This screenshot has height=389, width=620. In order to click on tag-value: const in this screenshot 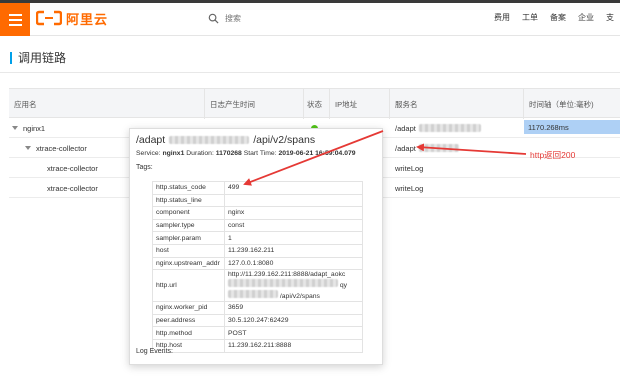, I will do `click(293, 225)`.